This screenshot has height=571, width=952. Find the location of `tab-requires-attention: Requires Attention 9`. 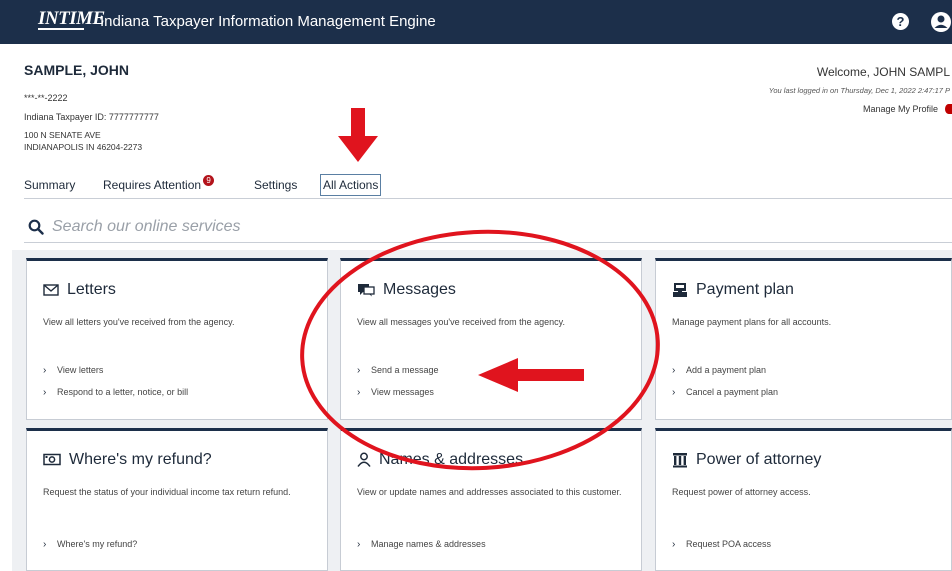

tab-requires-attention: Requires Attention 9 is located at coordinates (159, 185).